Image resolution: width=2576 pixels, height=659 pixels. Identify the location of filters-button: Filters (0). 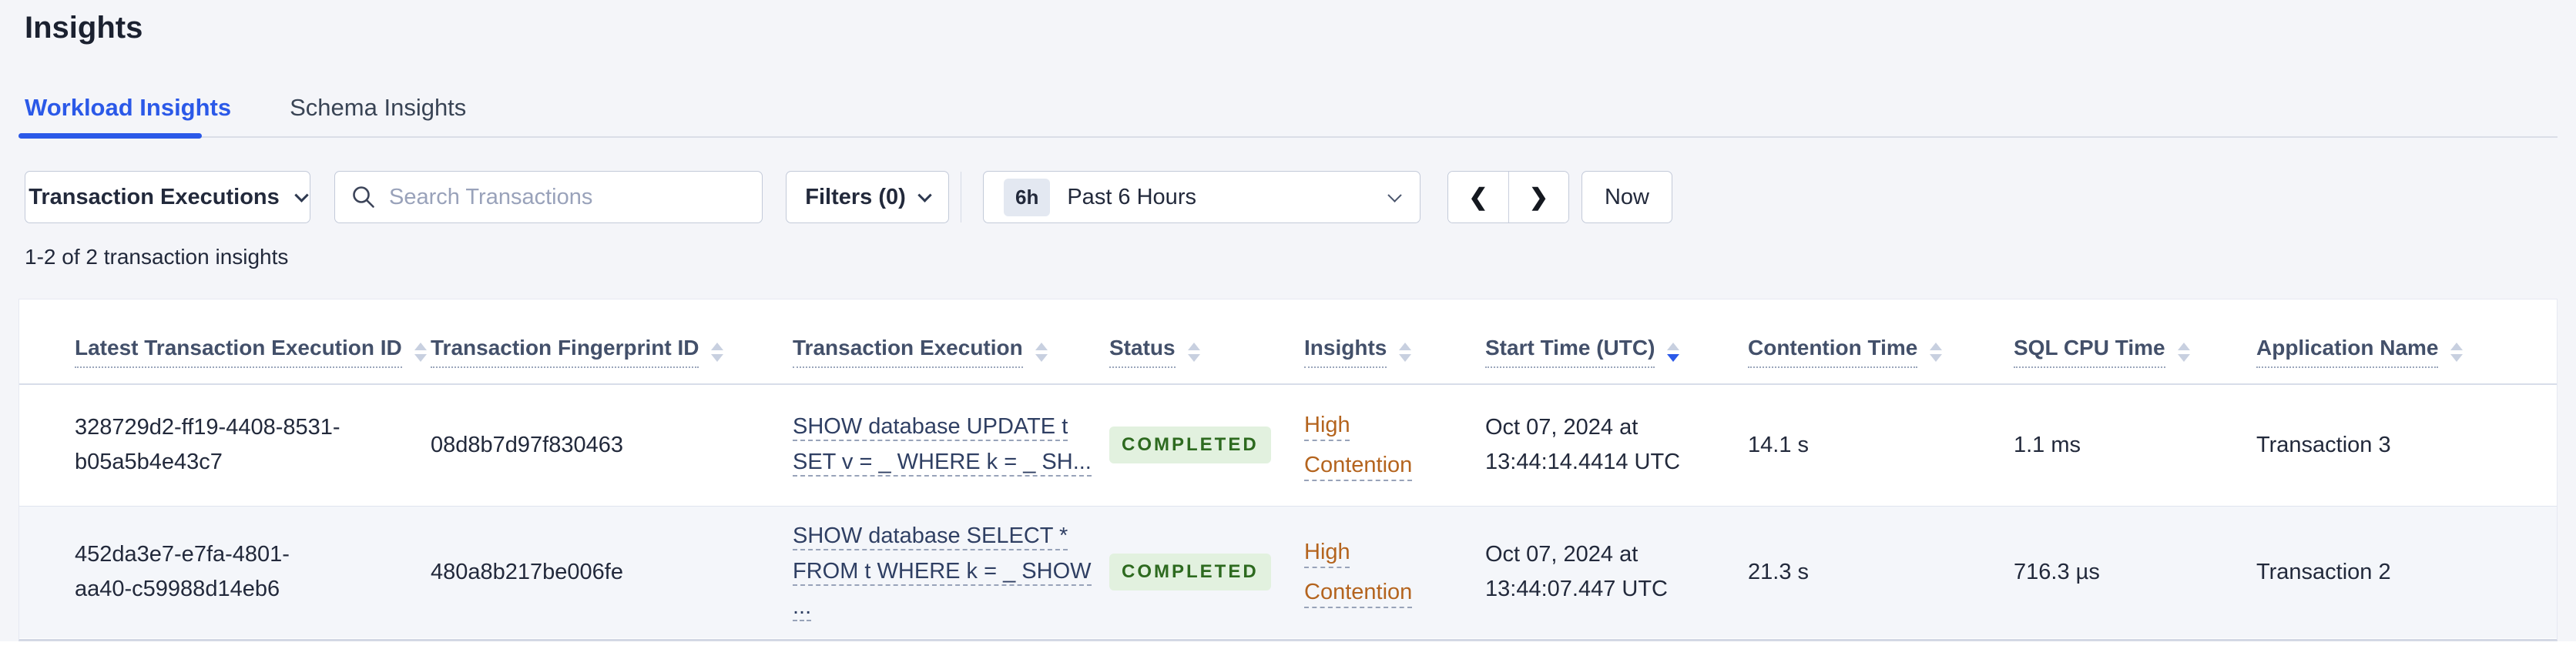
(867, 197).